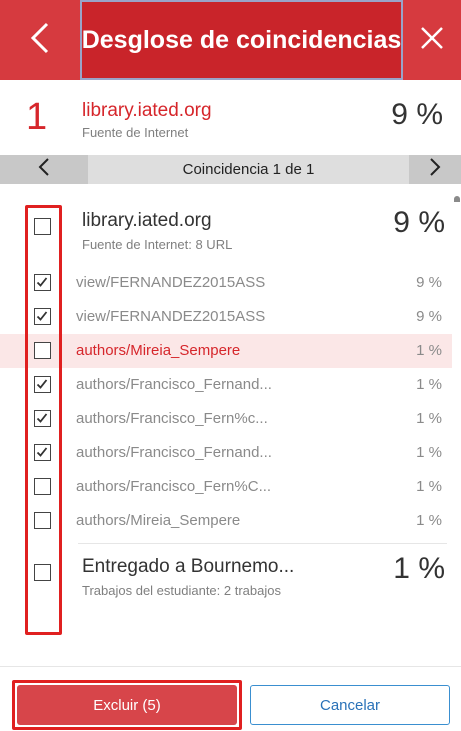  I want to click on list-divider, so click(262, 543).